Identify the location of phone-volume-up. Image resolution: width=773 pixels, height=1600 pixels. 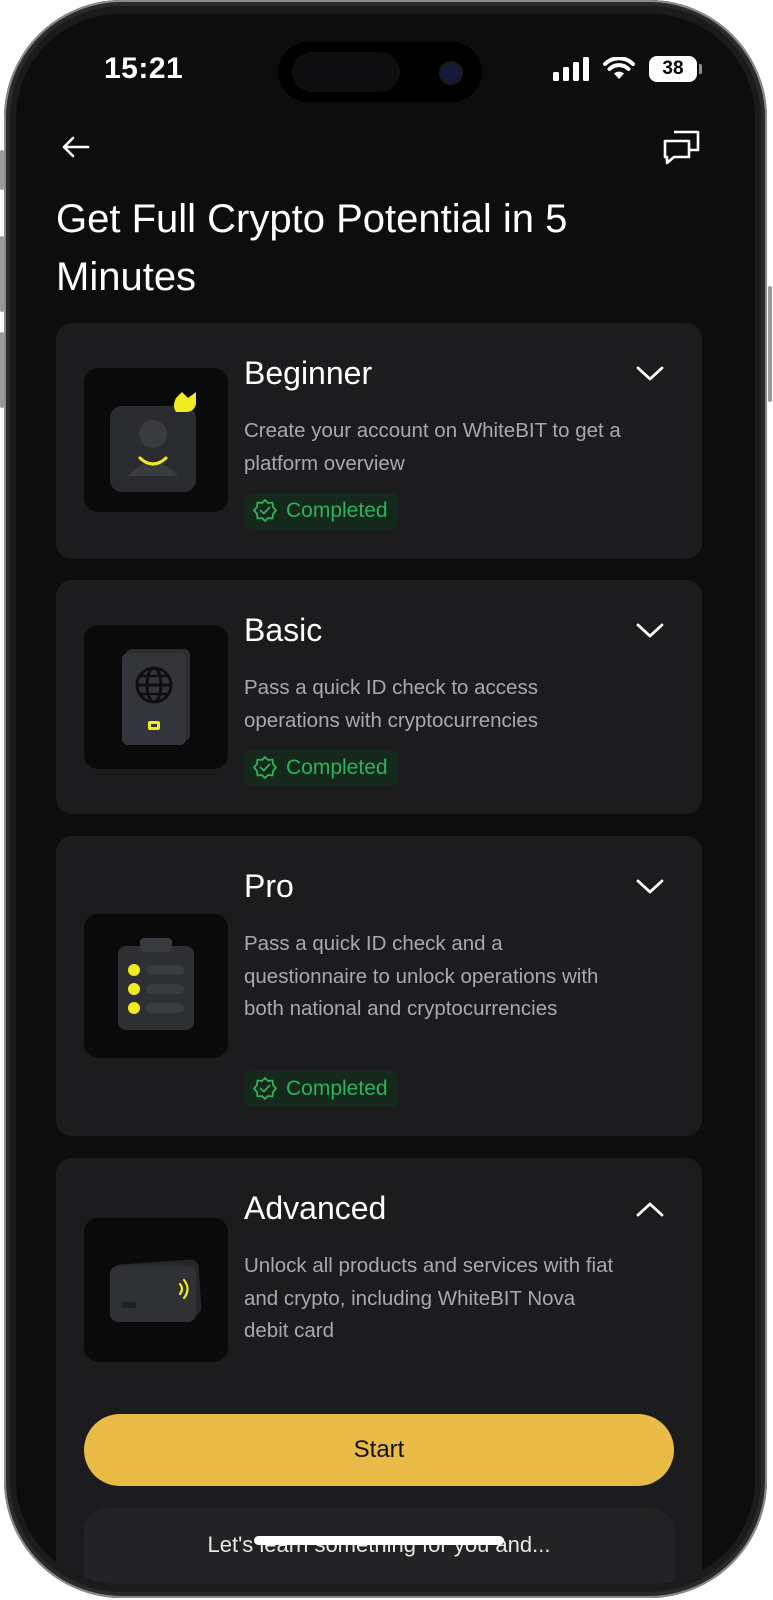
(2, 274).